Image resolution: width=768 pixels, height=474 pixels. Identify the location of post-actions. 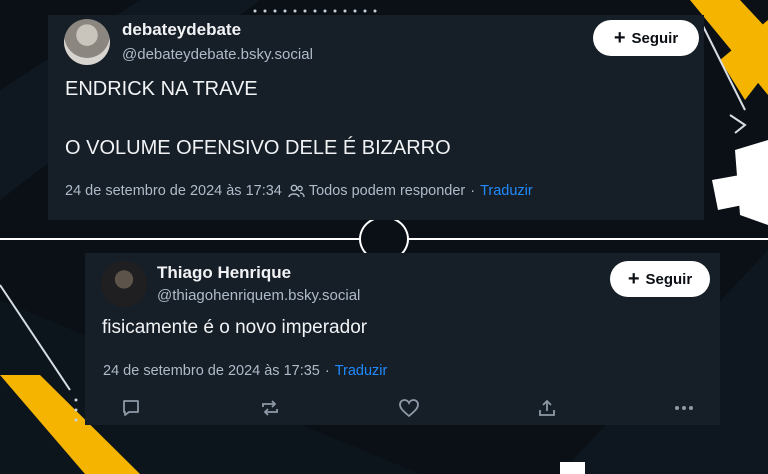
(406, 408).